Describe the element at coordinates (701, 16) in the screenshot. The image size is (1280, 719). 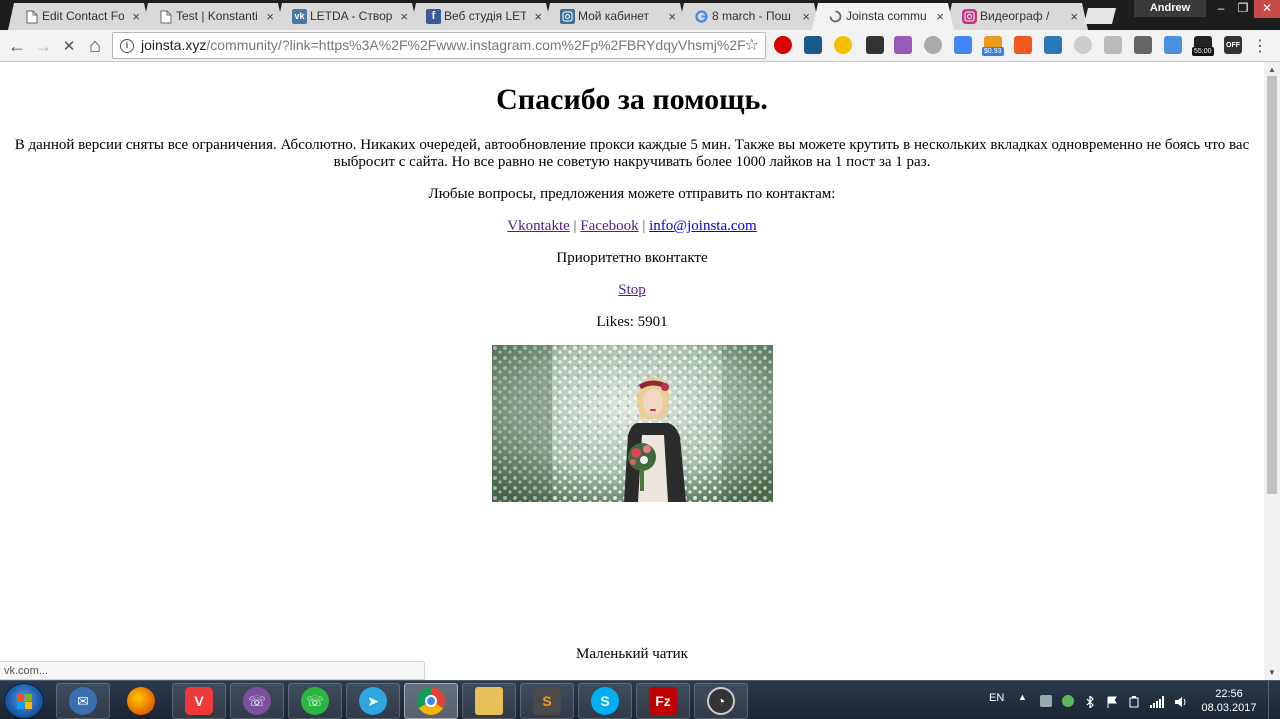
I see `google-icon` at that location.